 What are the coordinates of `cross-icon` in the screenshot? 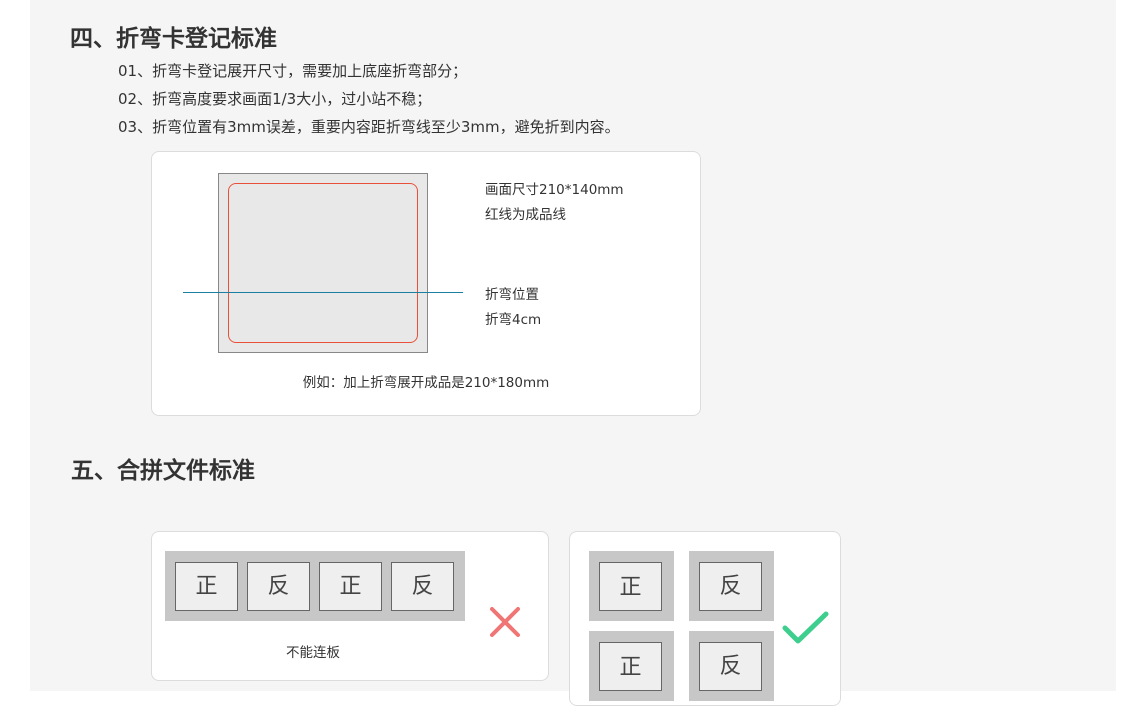 It's located at (505, 622).